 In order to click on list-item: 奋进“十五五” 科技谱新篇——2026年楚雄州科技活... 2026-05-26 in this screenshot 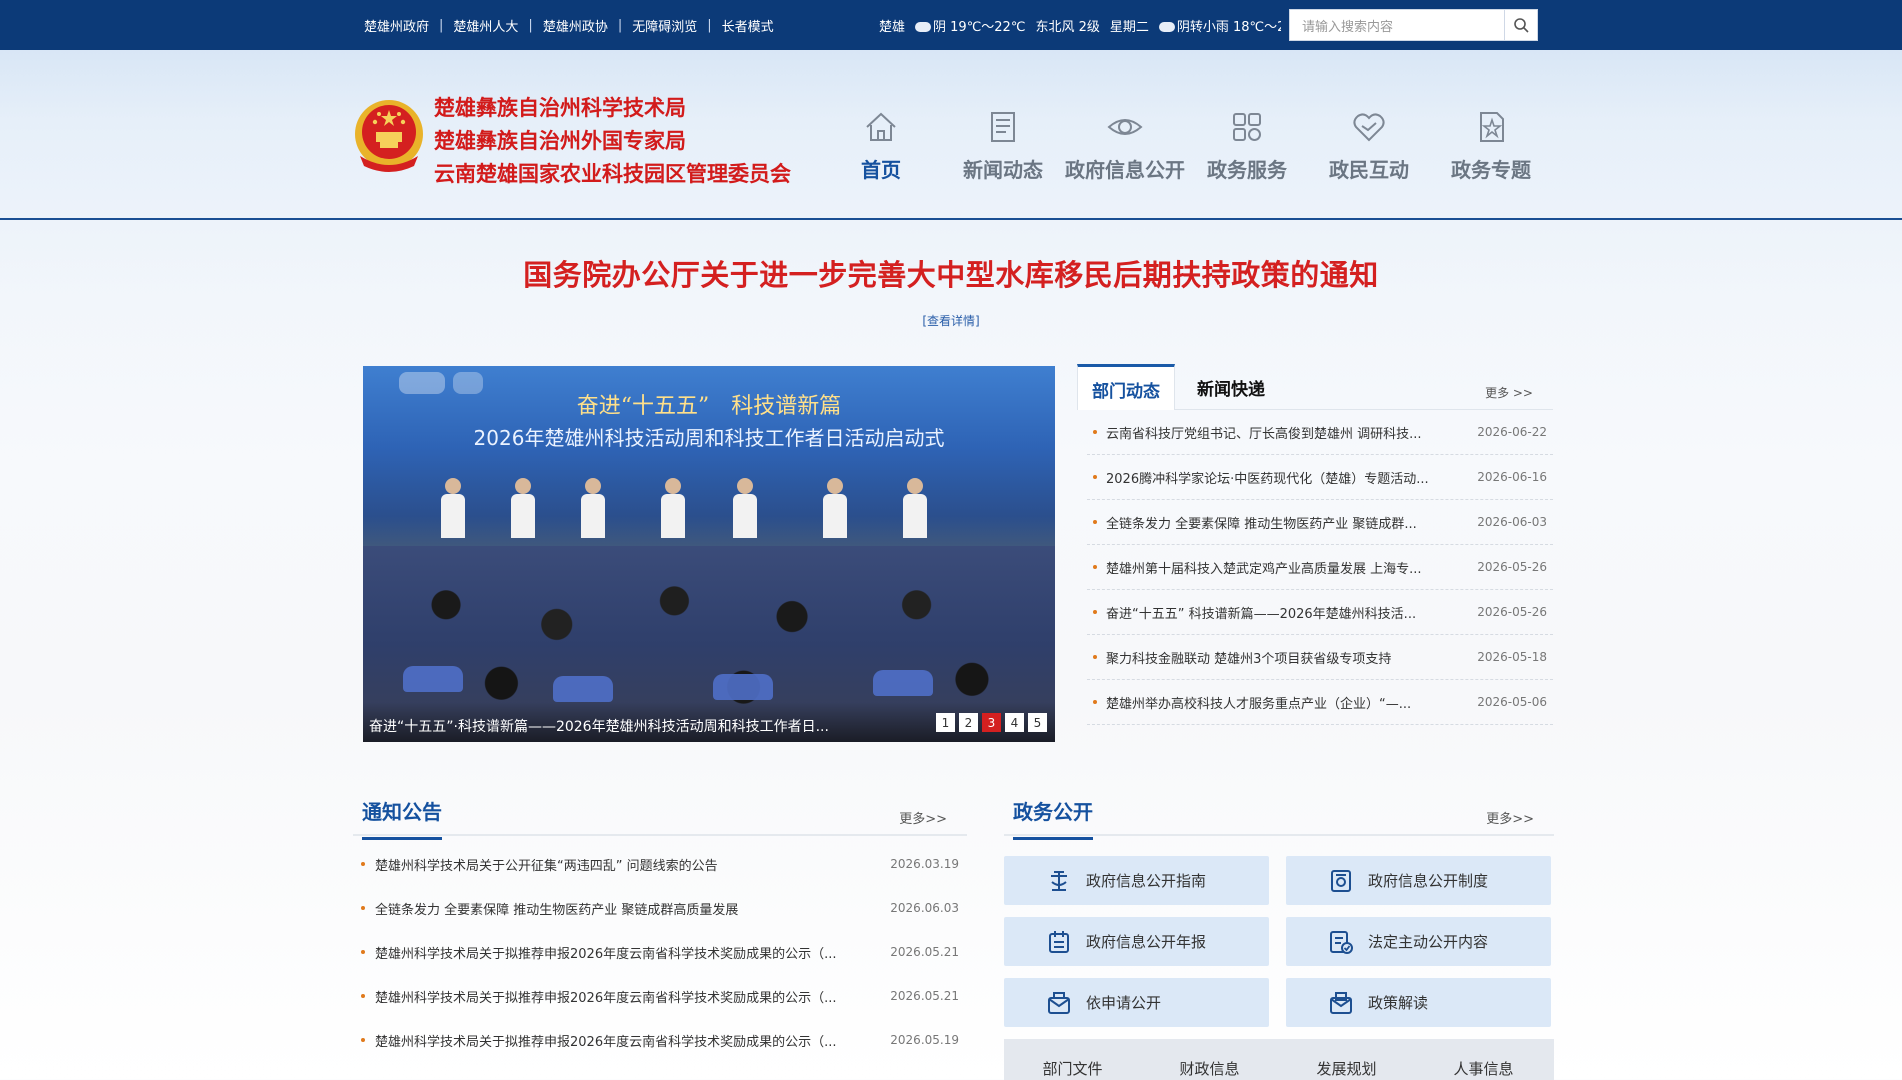, I will do `click(1320, 612)`.